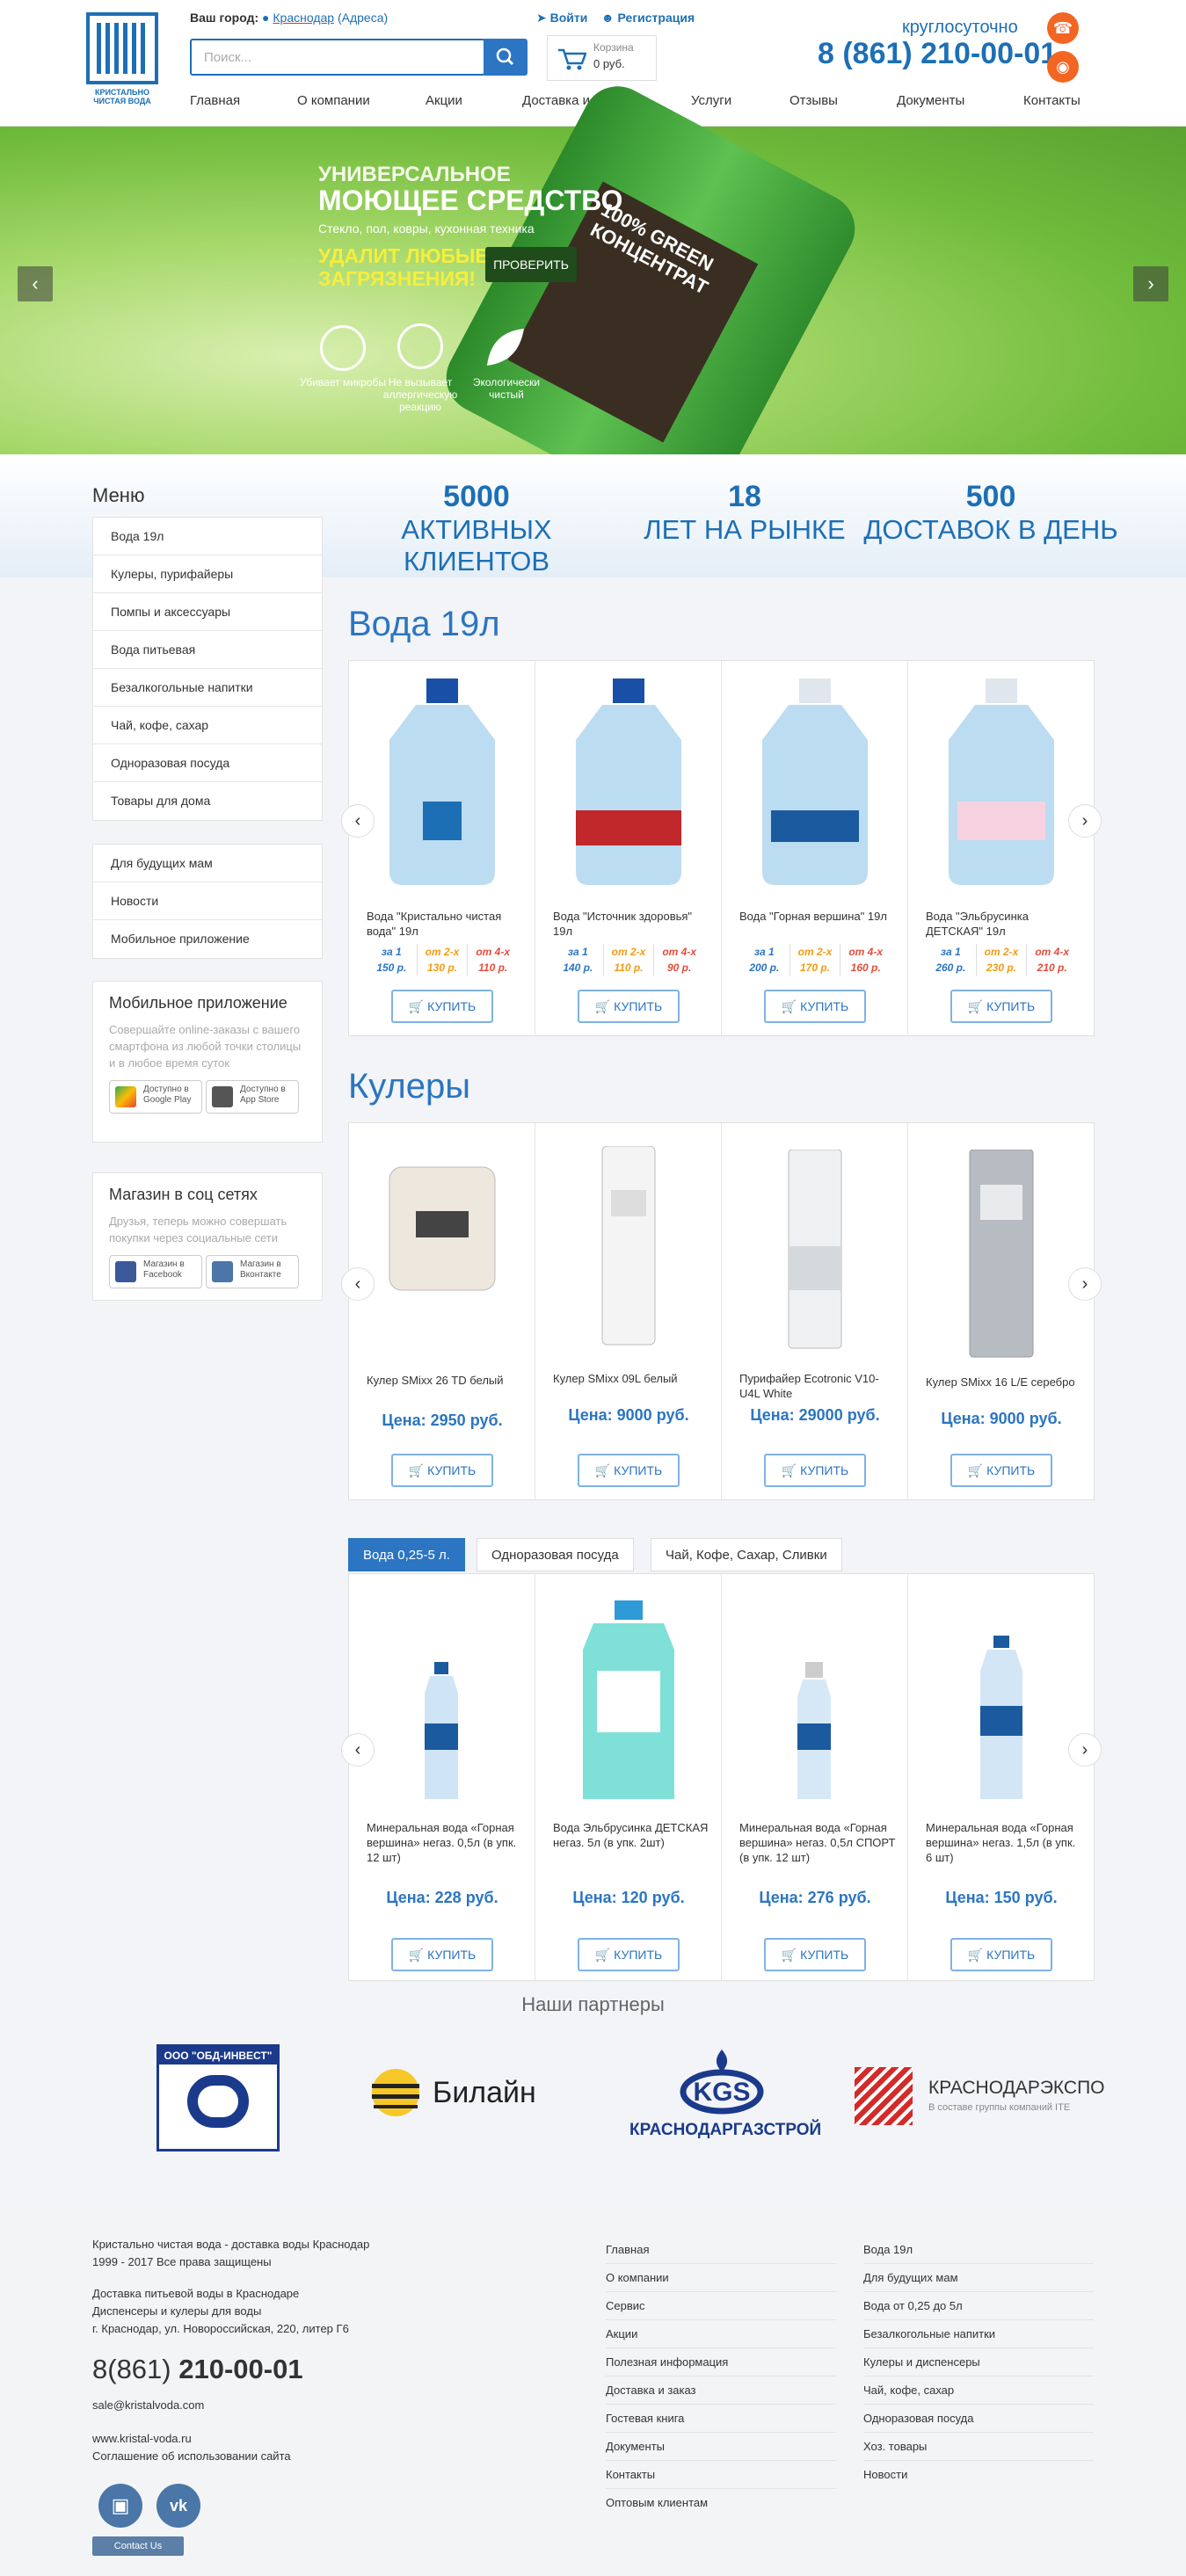 The height and width of the screenshot is (2576, 1186). What do you see at coordinates (1051, 100) in the screenshot?
I see `nav-contacts: Контакты` at bounding box center [1051, 100].